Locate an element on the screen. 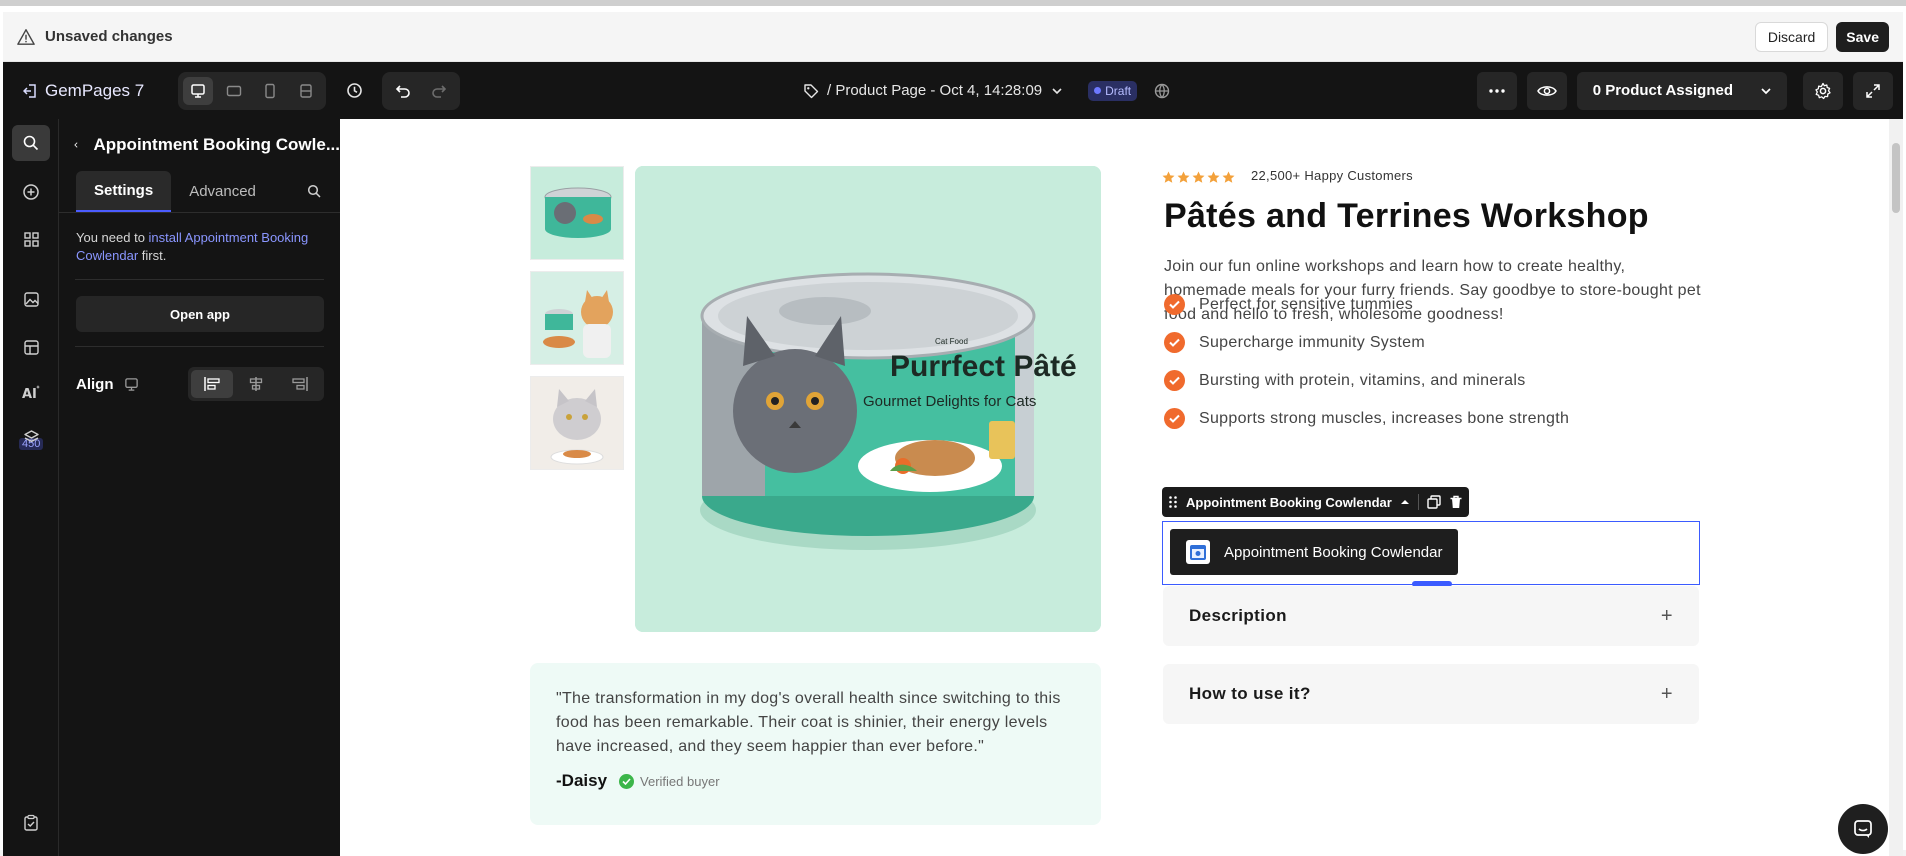  apps-icon is located at coordinates (31, 239).